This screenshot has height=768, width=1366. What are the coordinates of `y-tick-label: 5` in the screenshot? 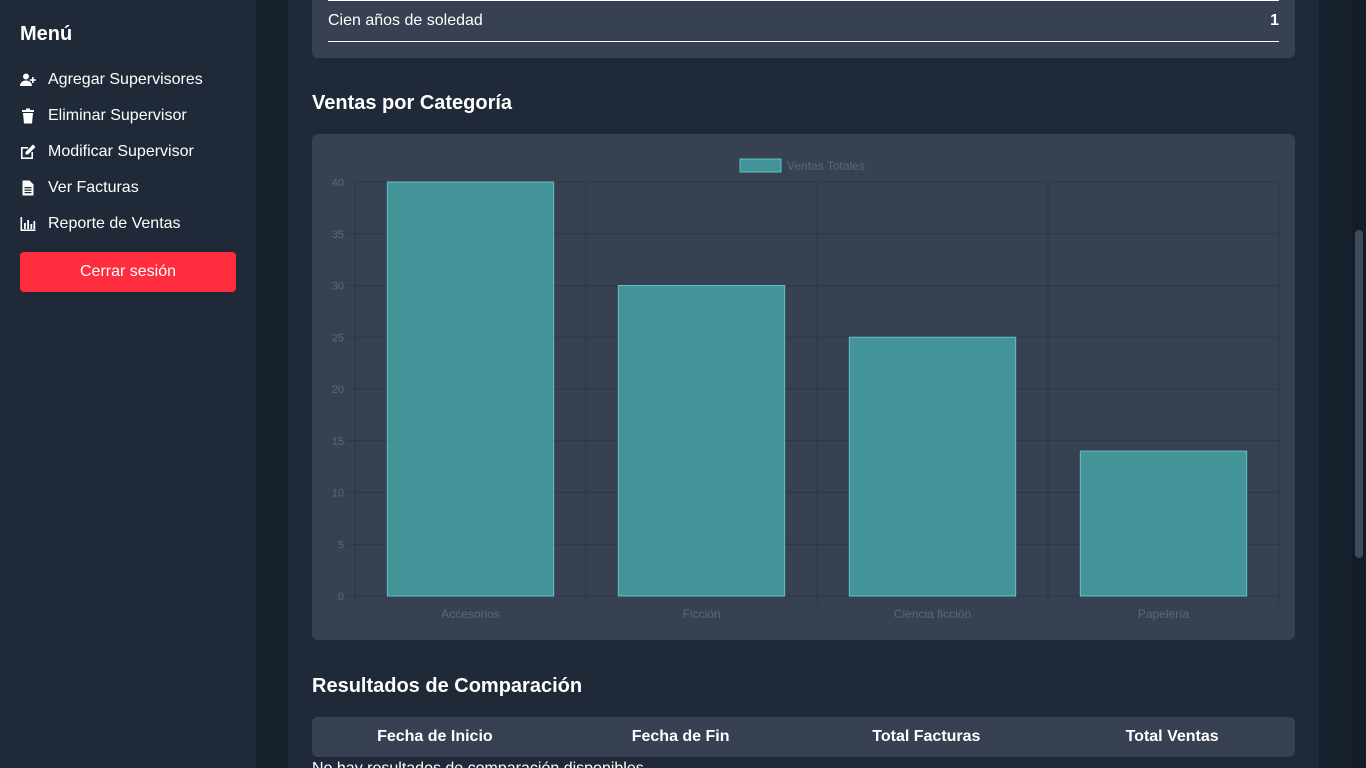 It's located at (341, 545).